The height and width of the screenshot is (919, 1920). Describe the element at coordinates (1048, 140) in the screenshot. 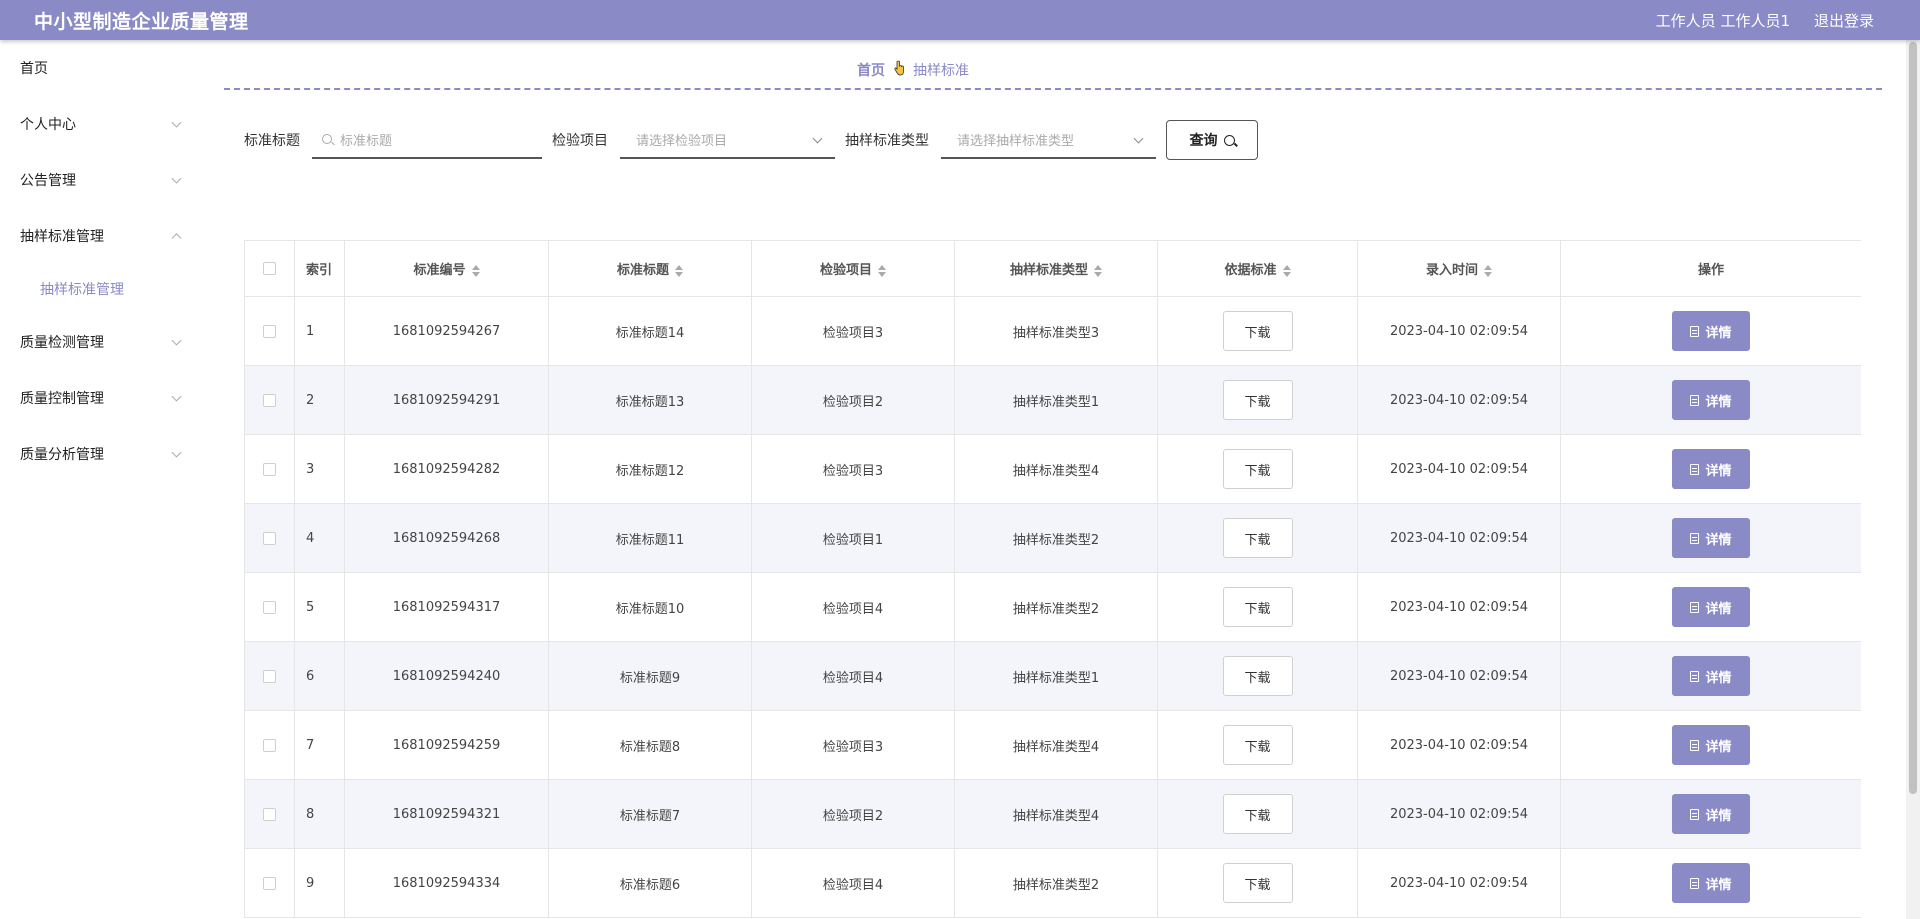

I see `sampling-type-select: 请选择抽样标准类型` at that location.